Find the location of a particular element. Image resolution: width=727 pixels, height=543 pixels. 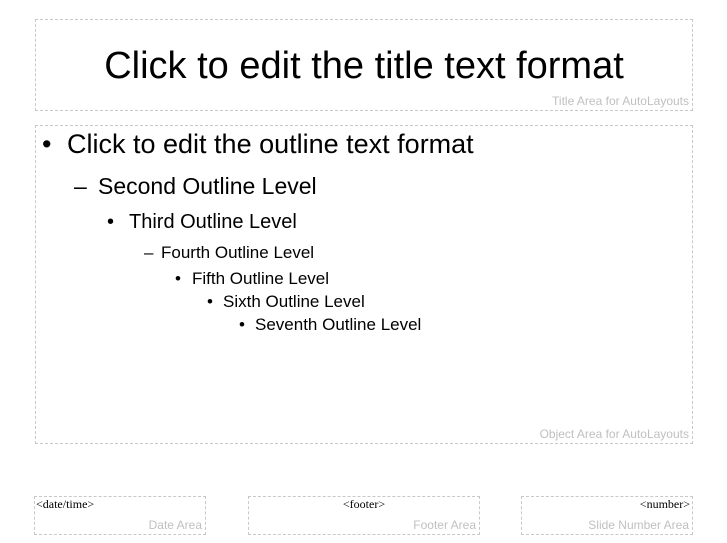

title-area-label: Title Area for AutoLayouts is located at coordinates (620, 101).